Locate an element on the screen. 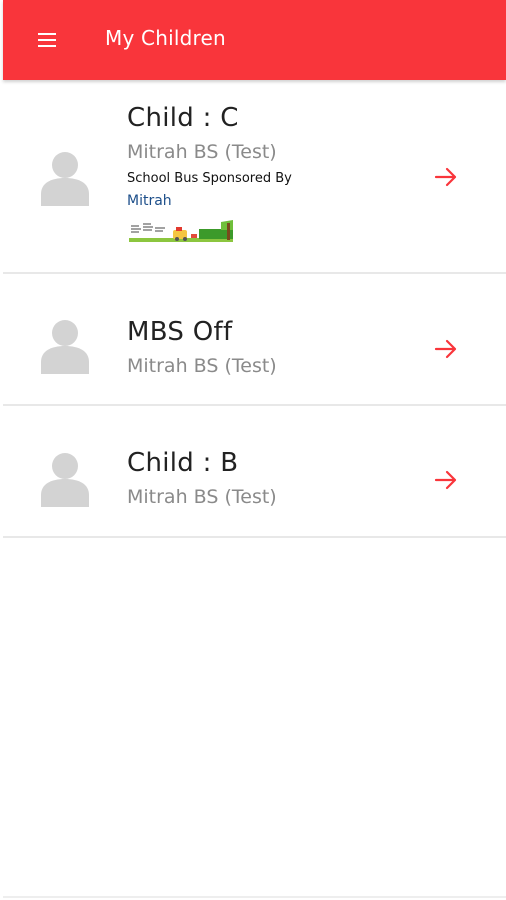 This screenshot has height=900, width=506. child-name: Child : B is located at coordinates (183, 463).